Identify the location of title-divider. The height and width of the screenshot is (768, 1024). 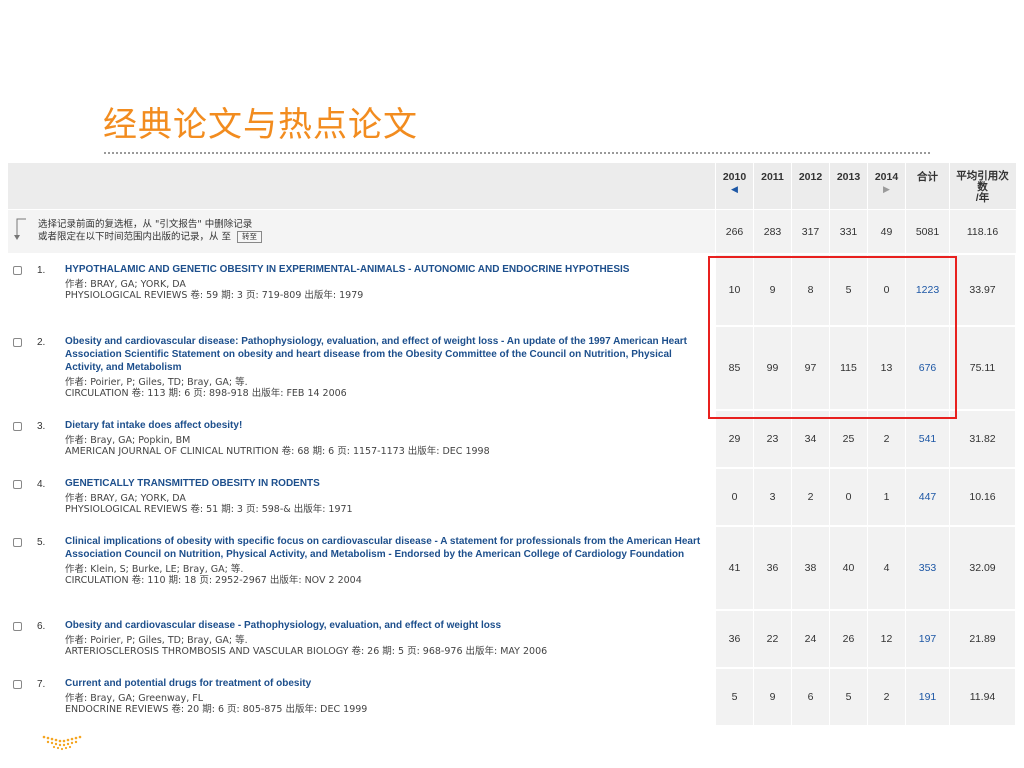
(517, 153).